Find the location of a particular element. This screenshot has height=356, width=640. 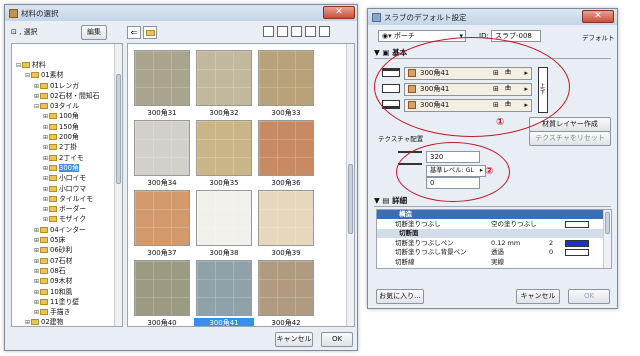

detail-row: 切断塗りつぶし 空の塗りつぶし is located at coordinates (490, 224).